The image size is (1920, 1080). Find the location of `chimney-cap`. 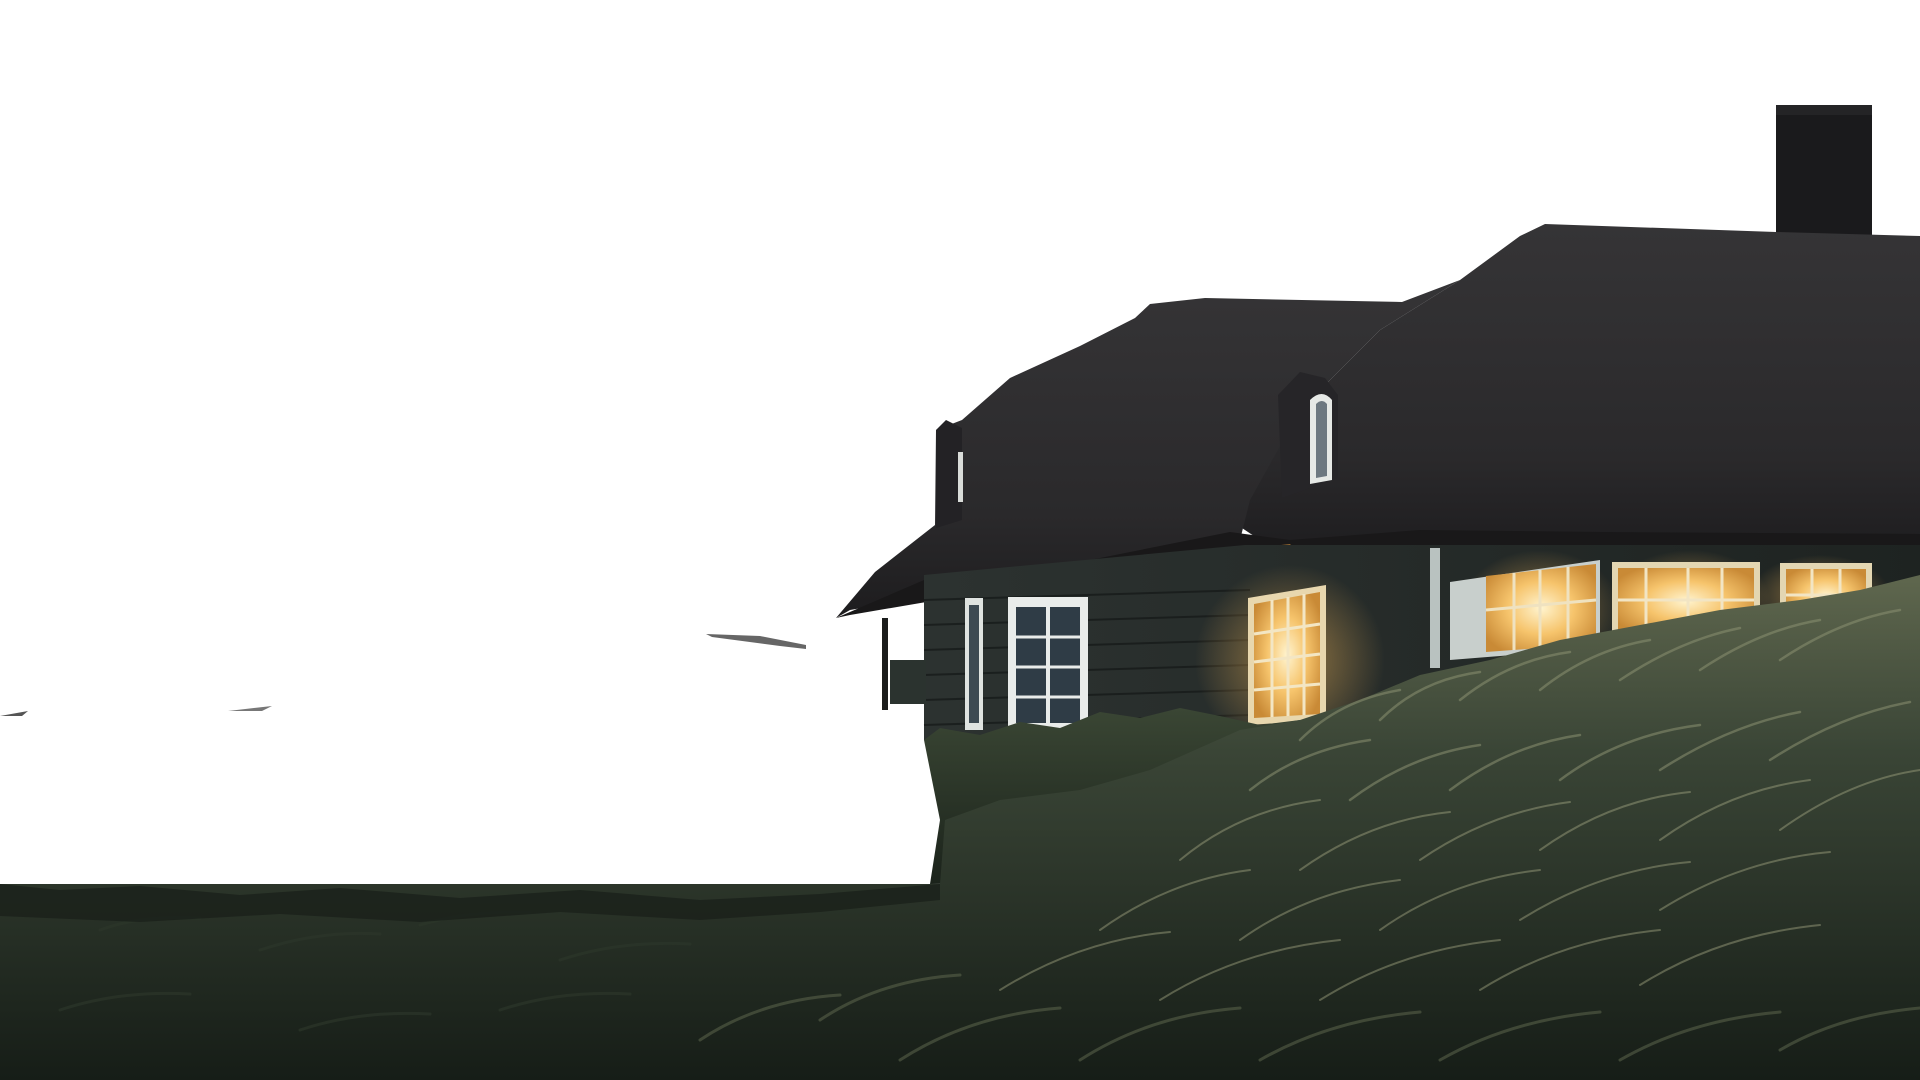

chimney-cap is located at coordinates (1824, 110).